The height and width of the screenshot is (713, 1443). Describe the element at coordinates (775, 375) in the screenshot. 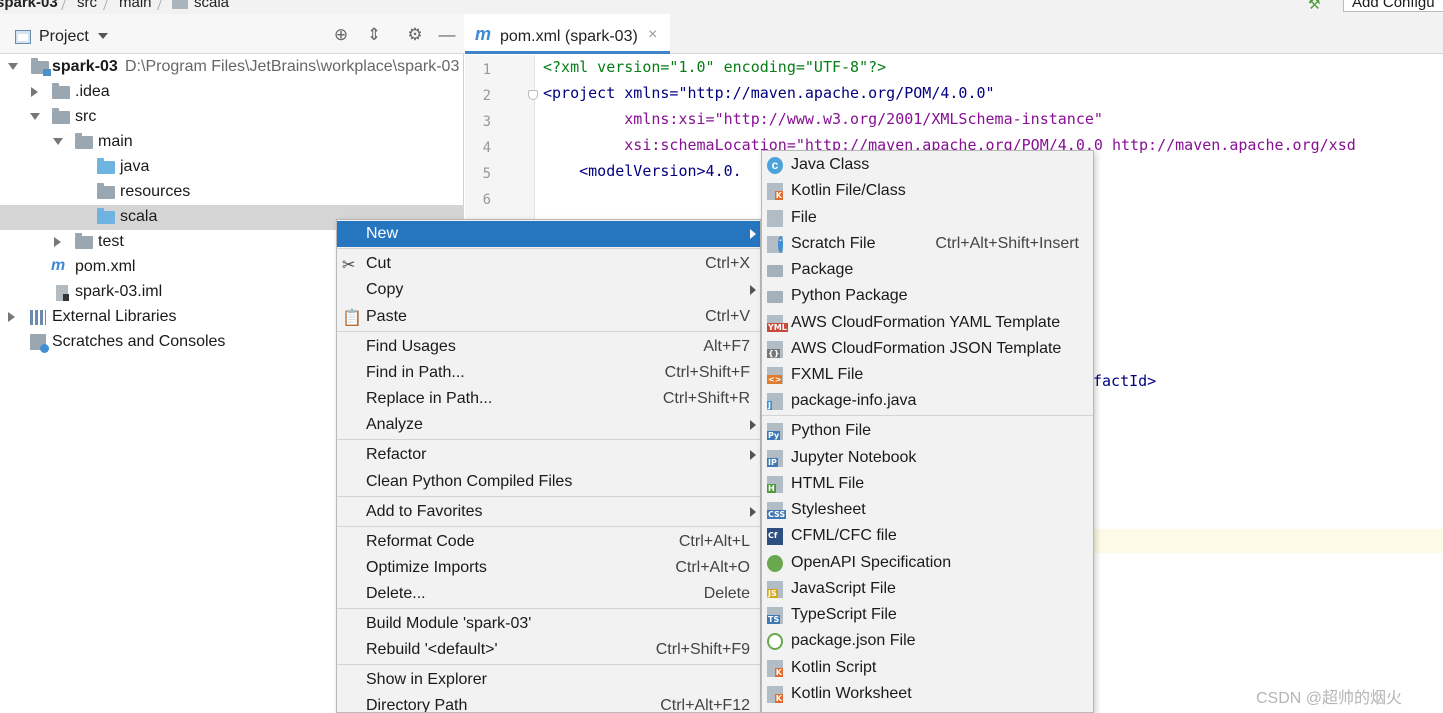

I see `fxml-icon: <>` at that location.